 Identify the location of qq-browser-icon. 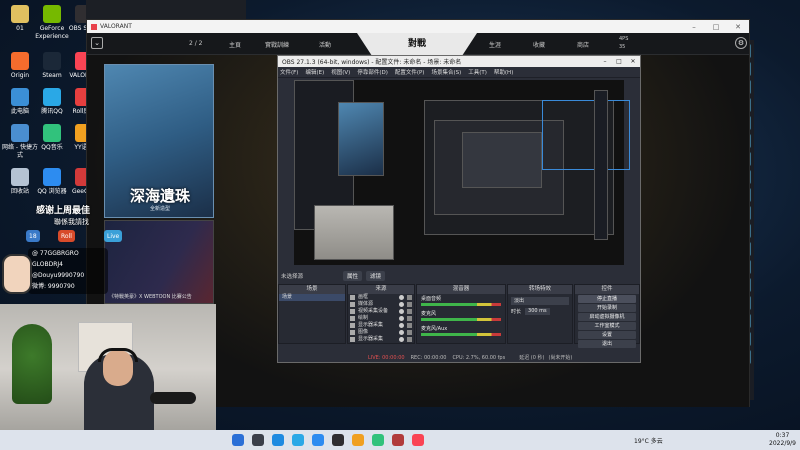
(318, 440).